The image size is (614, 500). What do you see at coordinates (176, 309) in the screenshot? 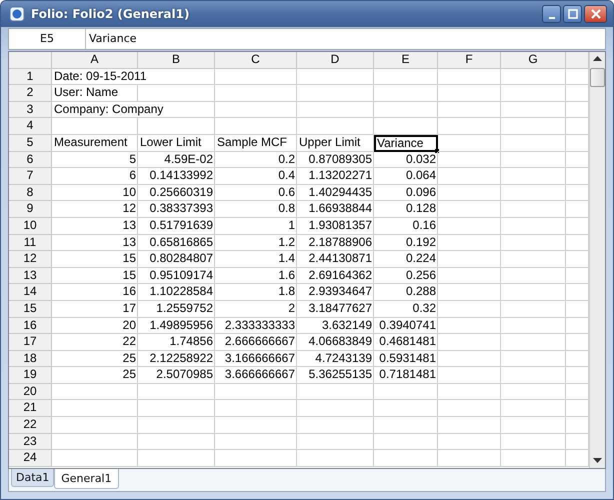
I see `table-cell: 1.2559752` at bounding box center [176, 309].